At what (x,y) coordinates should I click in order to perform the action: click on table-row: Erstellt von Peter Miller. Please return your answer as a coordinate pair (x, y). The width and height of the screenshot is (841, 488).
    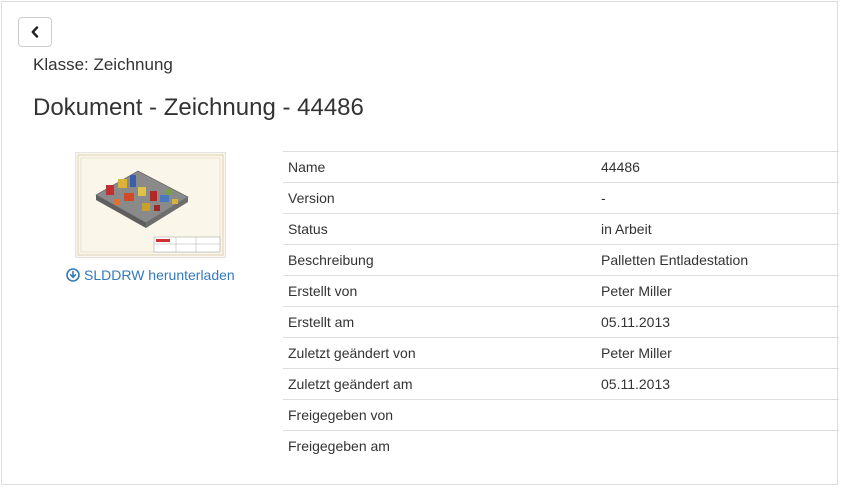
    Looking at the image, I should click on (561, 291).